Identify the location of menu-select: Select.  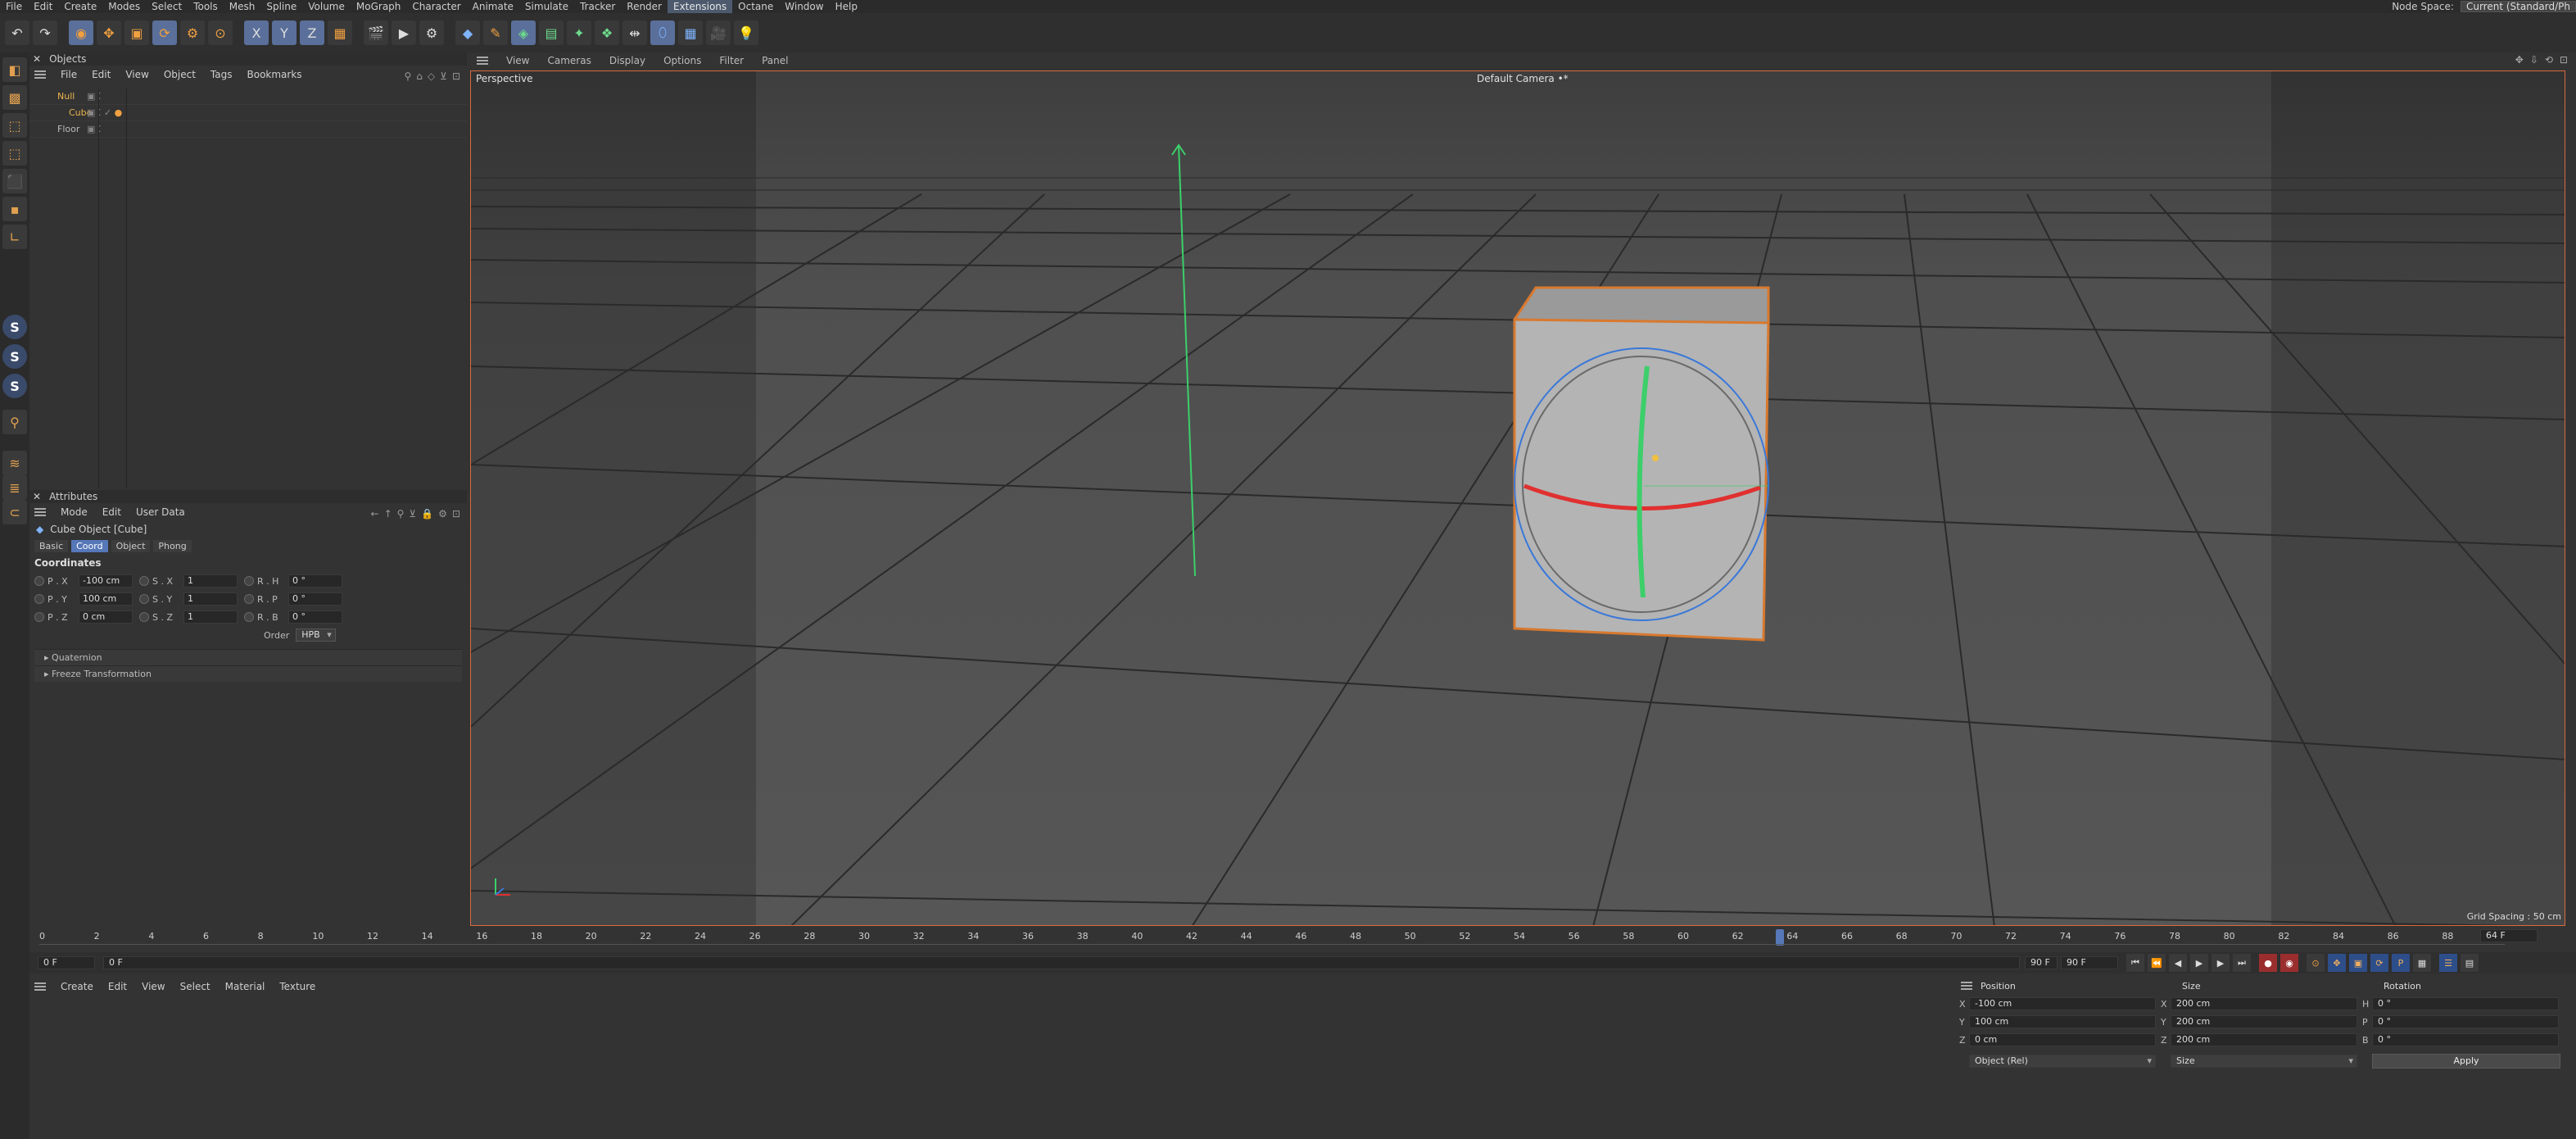
(167, 6).